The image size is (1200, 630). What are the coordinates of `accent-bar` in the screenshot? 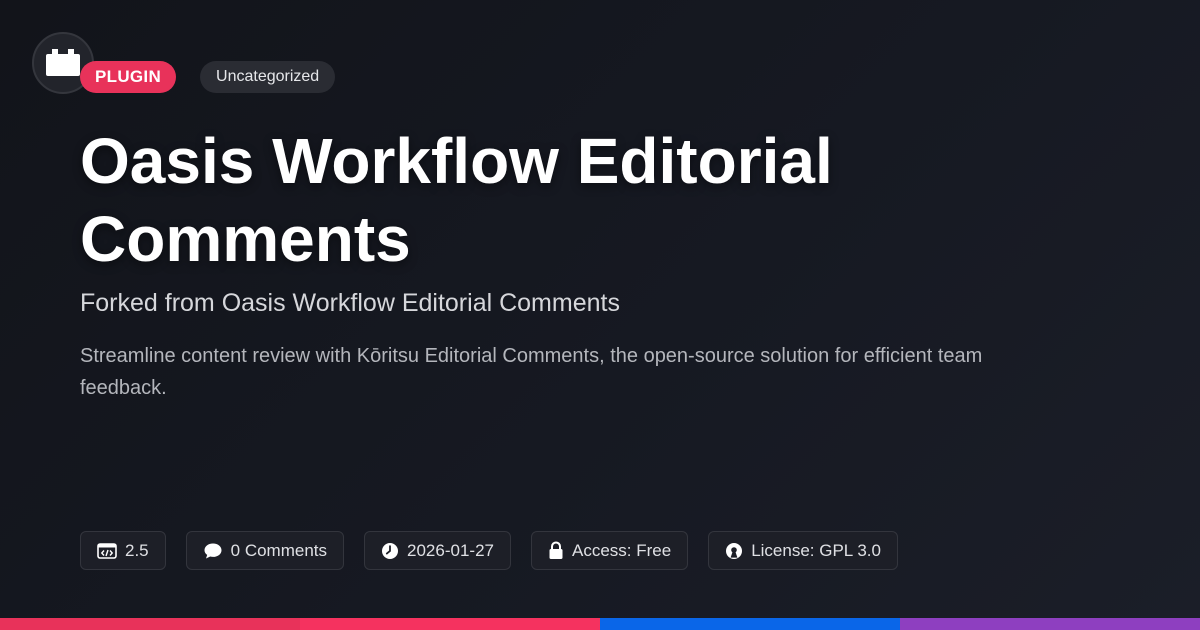 It's located at (600, 624).